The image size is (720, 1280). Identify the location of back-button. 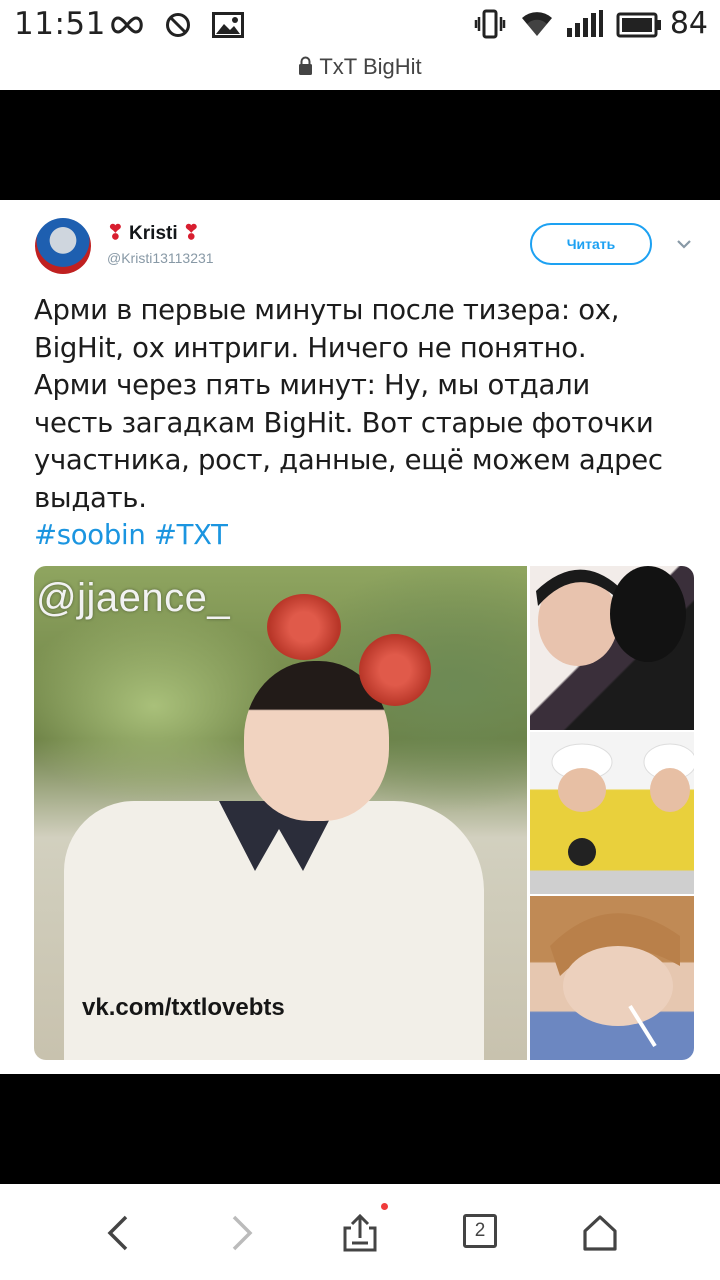
(119, 1233).